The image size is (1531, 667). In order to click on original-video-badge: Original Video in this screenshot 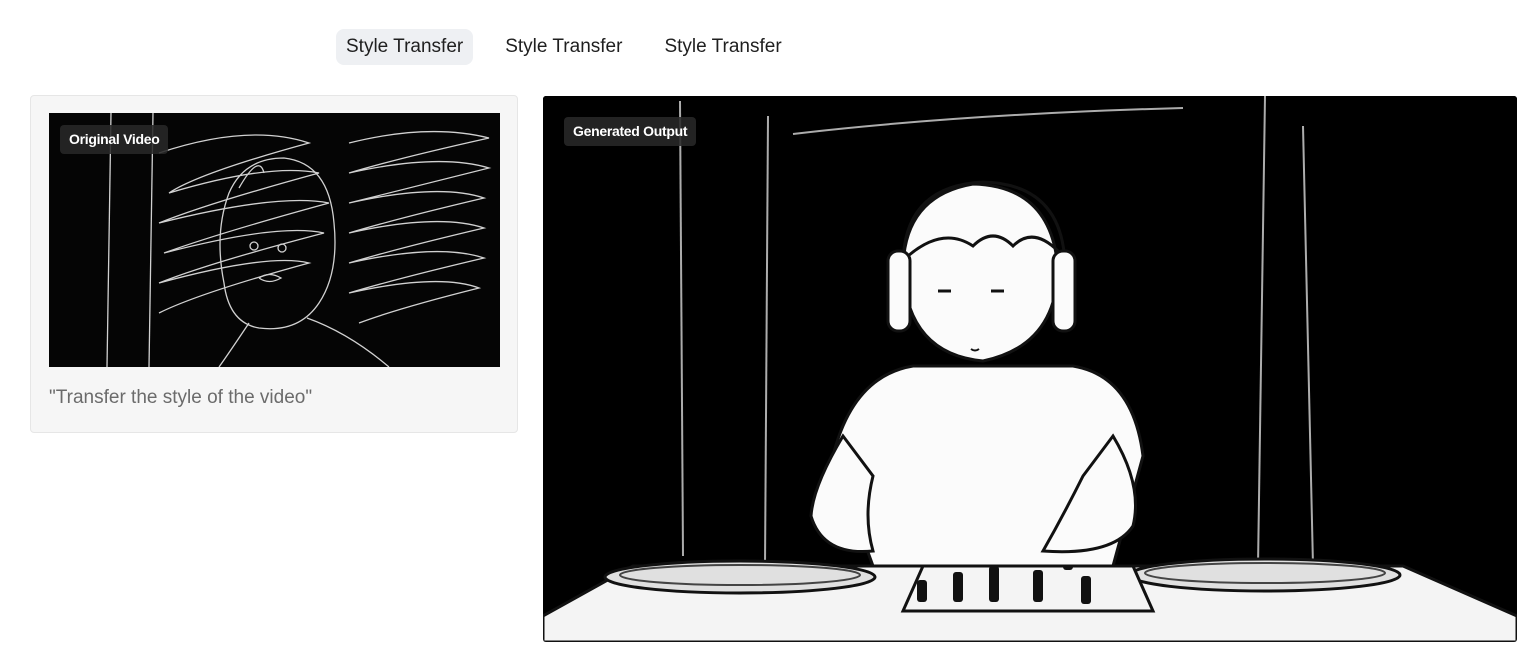, I will do `click(114, 139)`.